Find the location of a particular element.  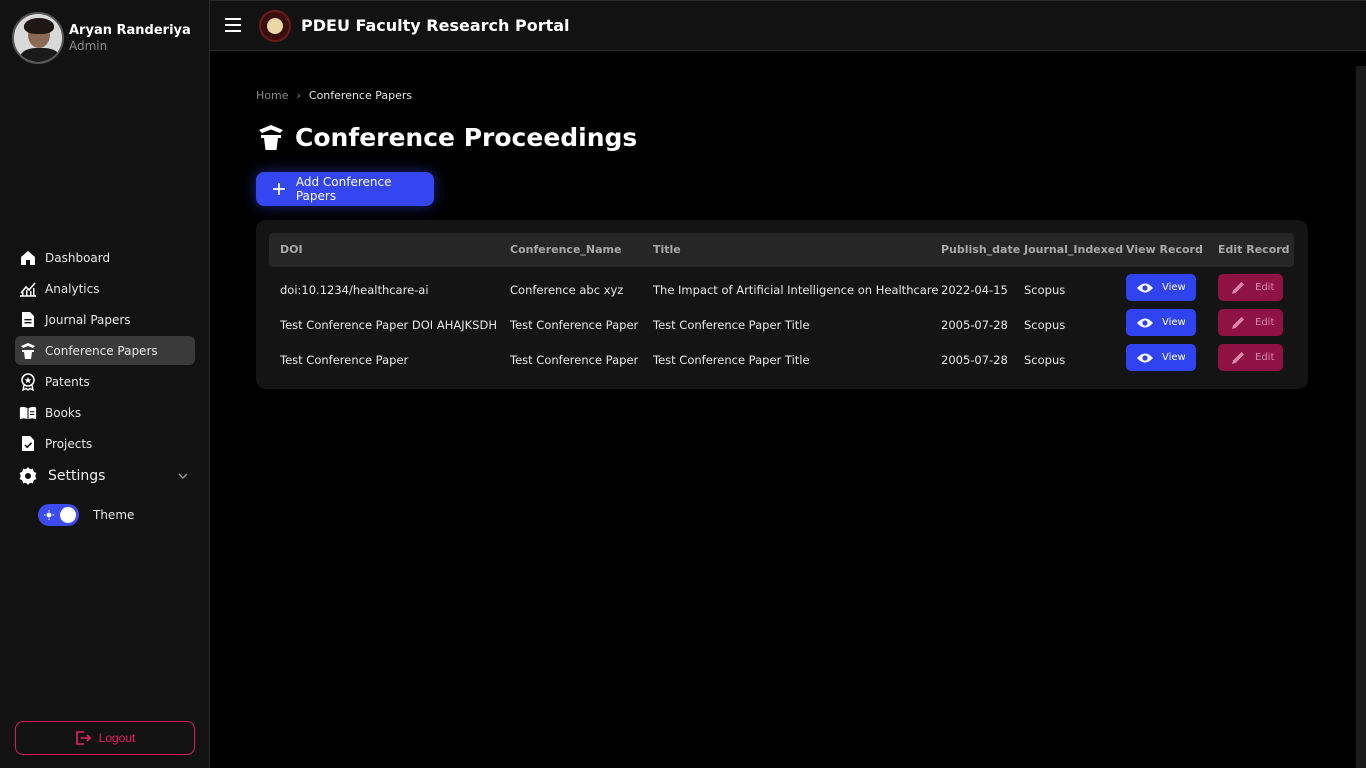

sidebar-item-dashboard: Dashboard is located at coordinates (105, 257).